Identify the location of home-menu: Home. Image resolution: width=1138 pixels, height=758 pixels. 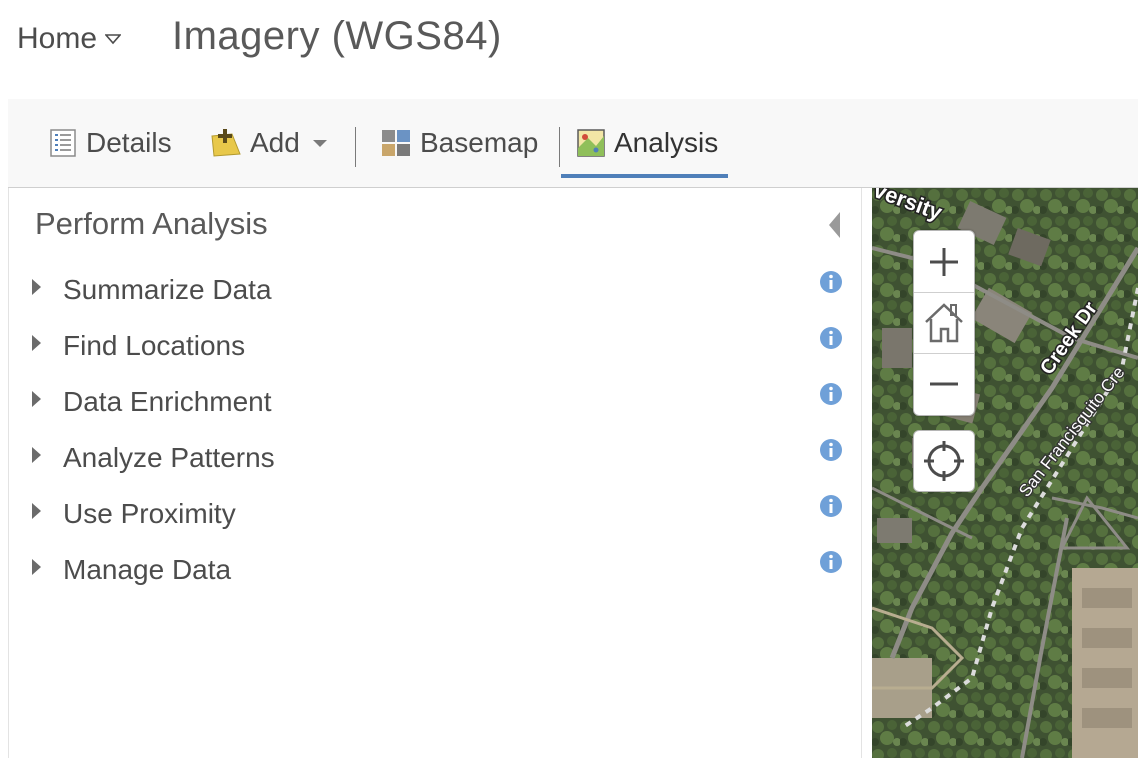
(69, 39).